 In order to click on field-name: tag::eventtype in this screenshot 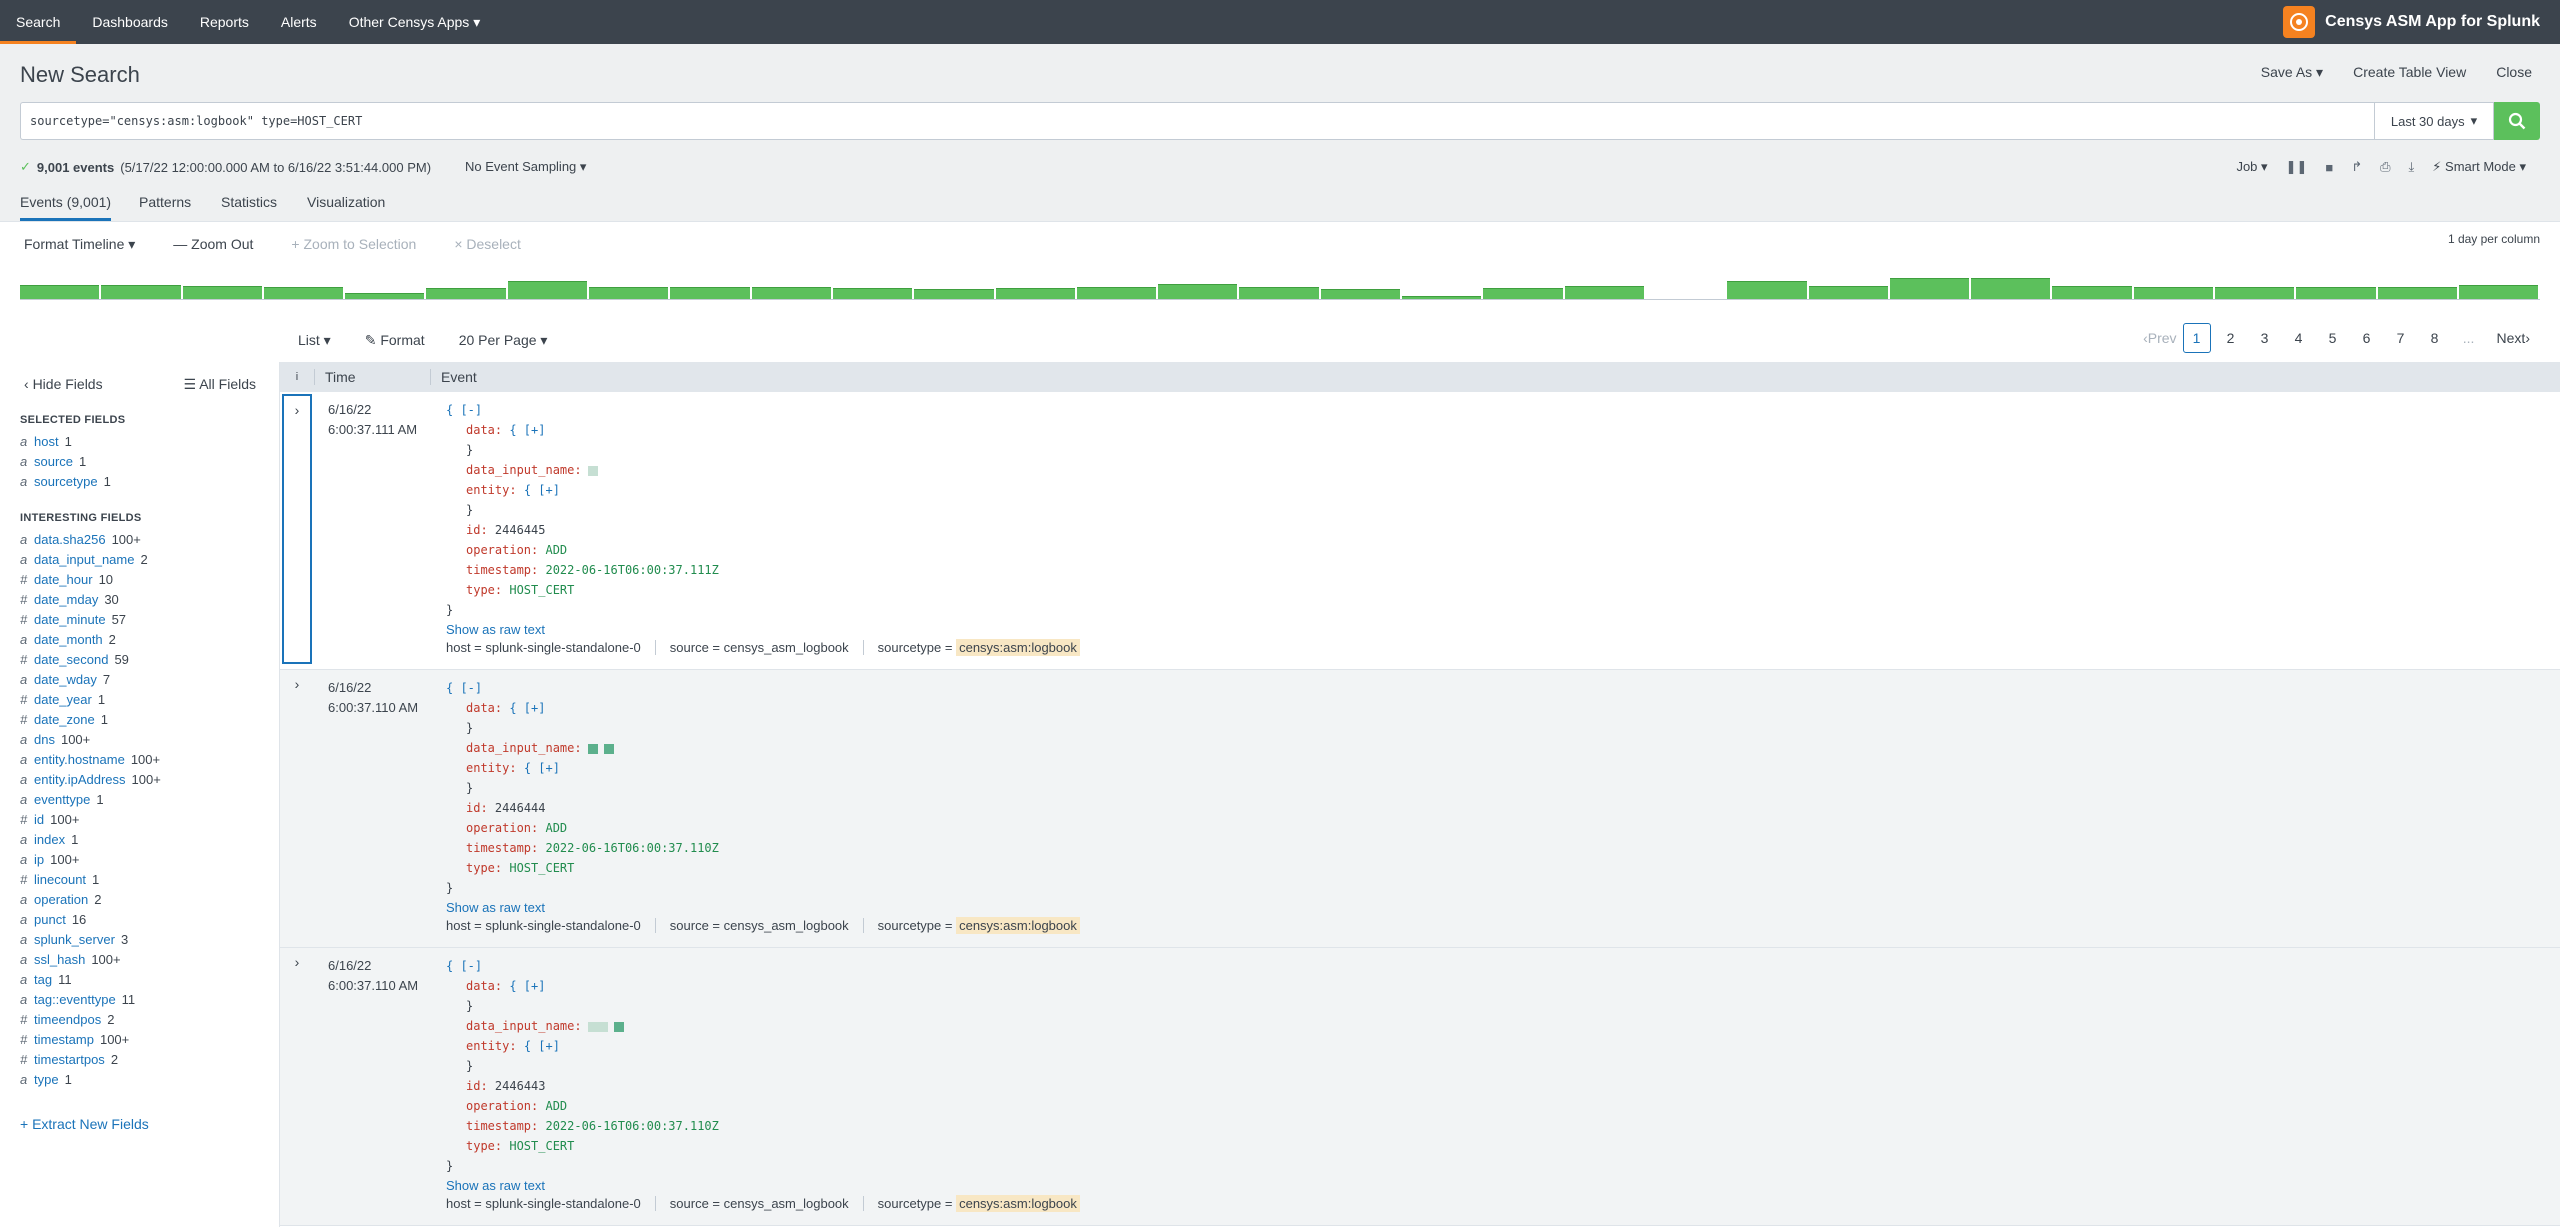, I will do `click(75, 1000)`.